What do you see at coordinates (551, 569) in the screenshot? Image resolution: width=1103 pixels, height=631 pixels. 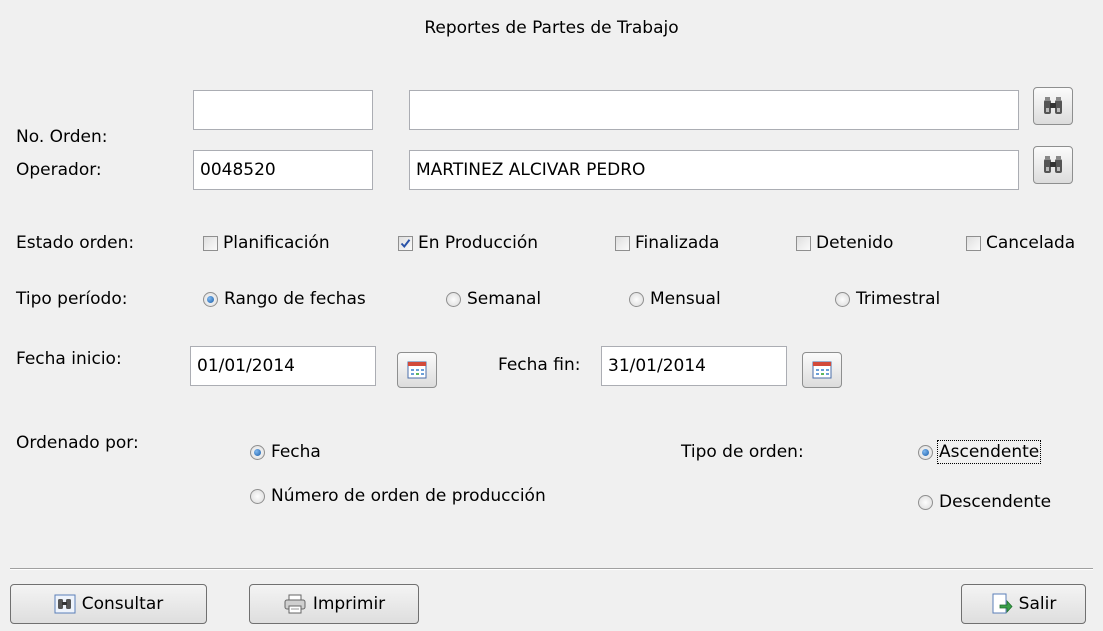 I see `separator` at bounding box center [551, 569].